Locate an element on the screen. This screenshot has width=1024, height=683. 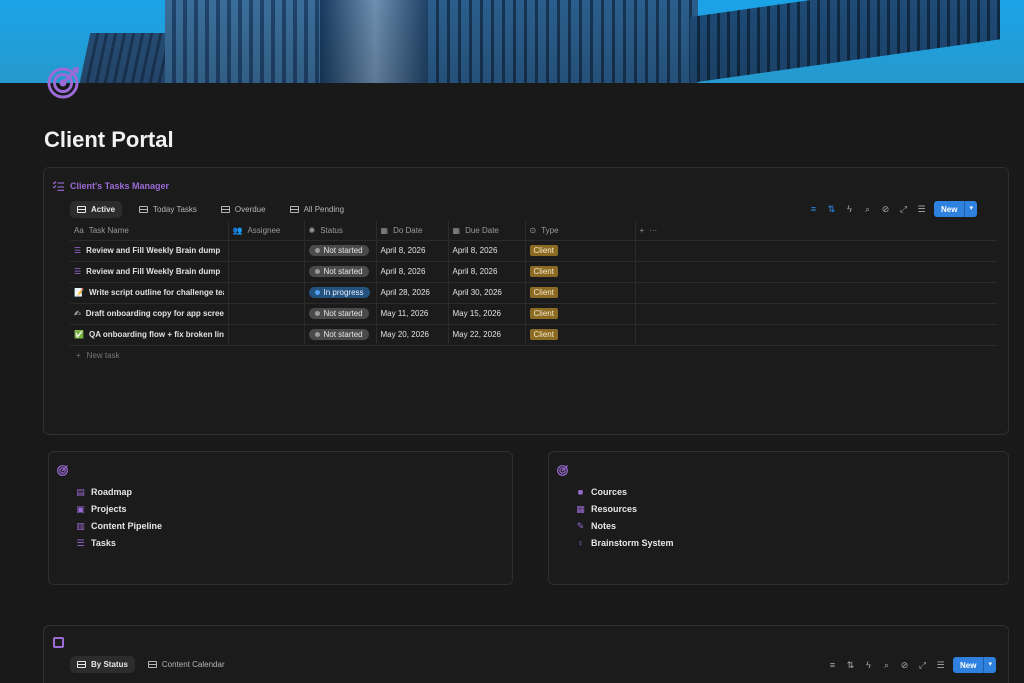
link-resources: ▦ Resources is located at coordinates (624, 509).